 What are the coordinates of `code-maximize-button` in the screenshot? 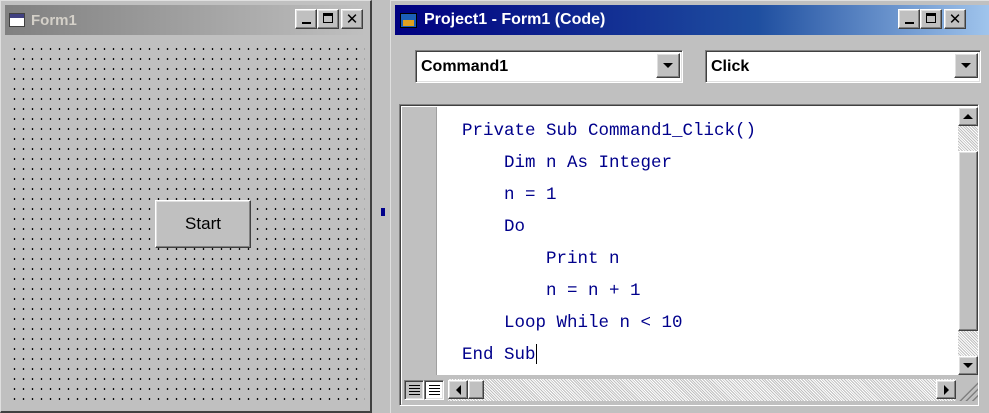 It's located at (931, 19).